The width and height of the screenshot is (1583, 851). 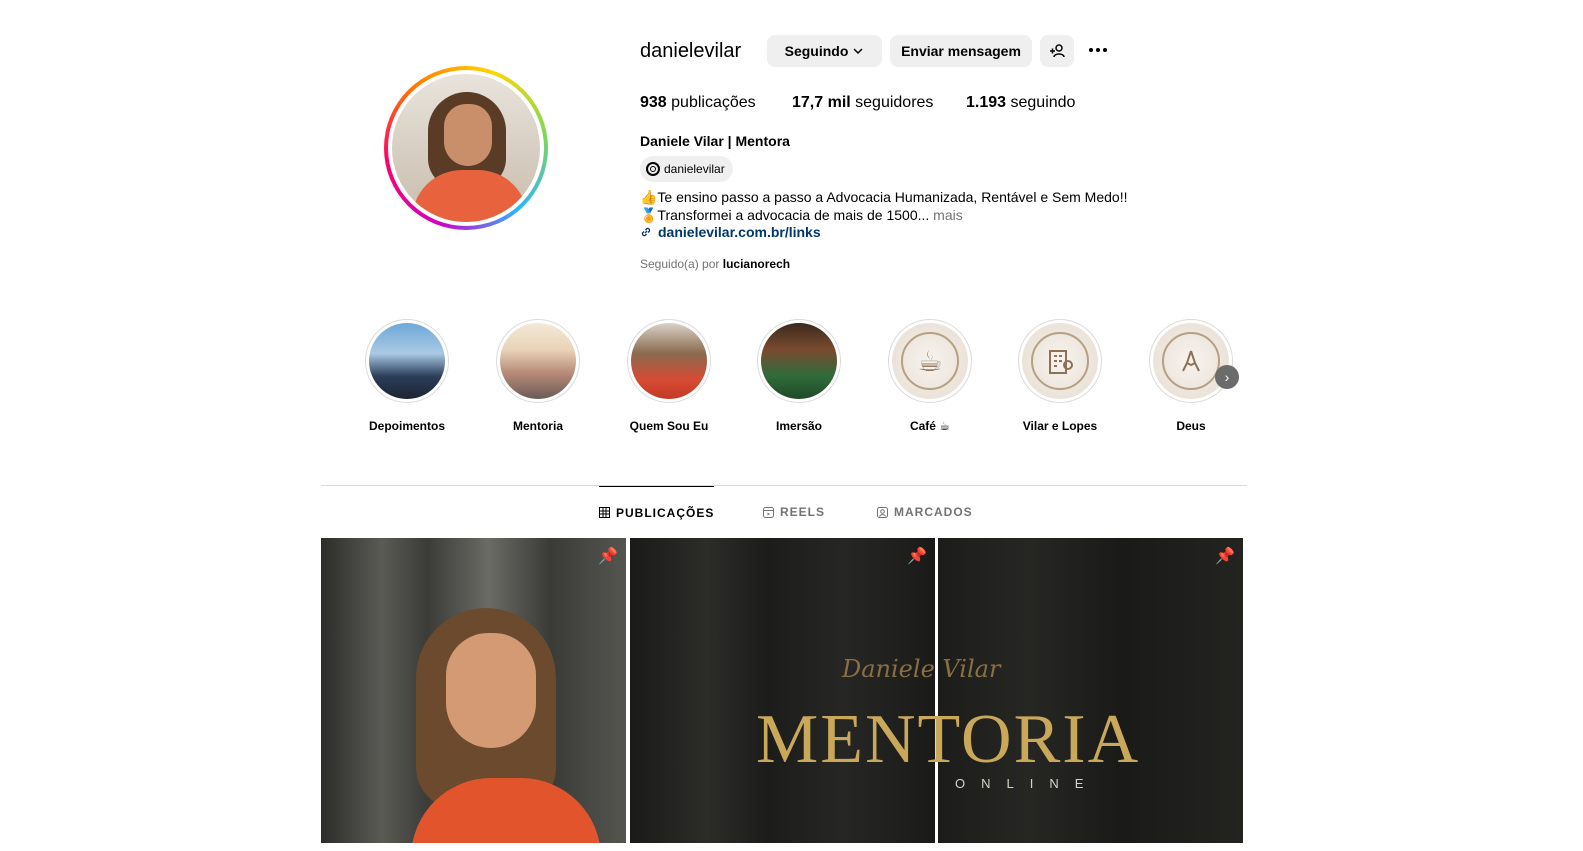 What do you see at coordinates (657, 512) in the screenshot?
I see `tab-posts: PUBLICAÇÕES` at bounding box center [657, 512].